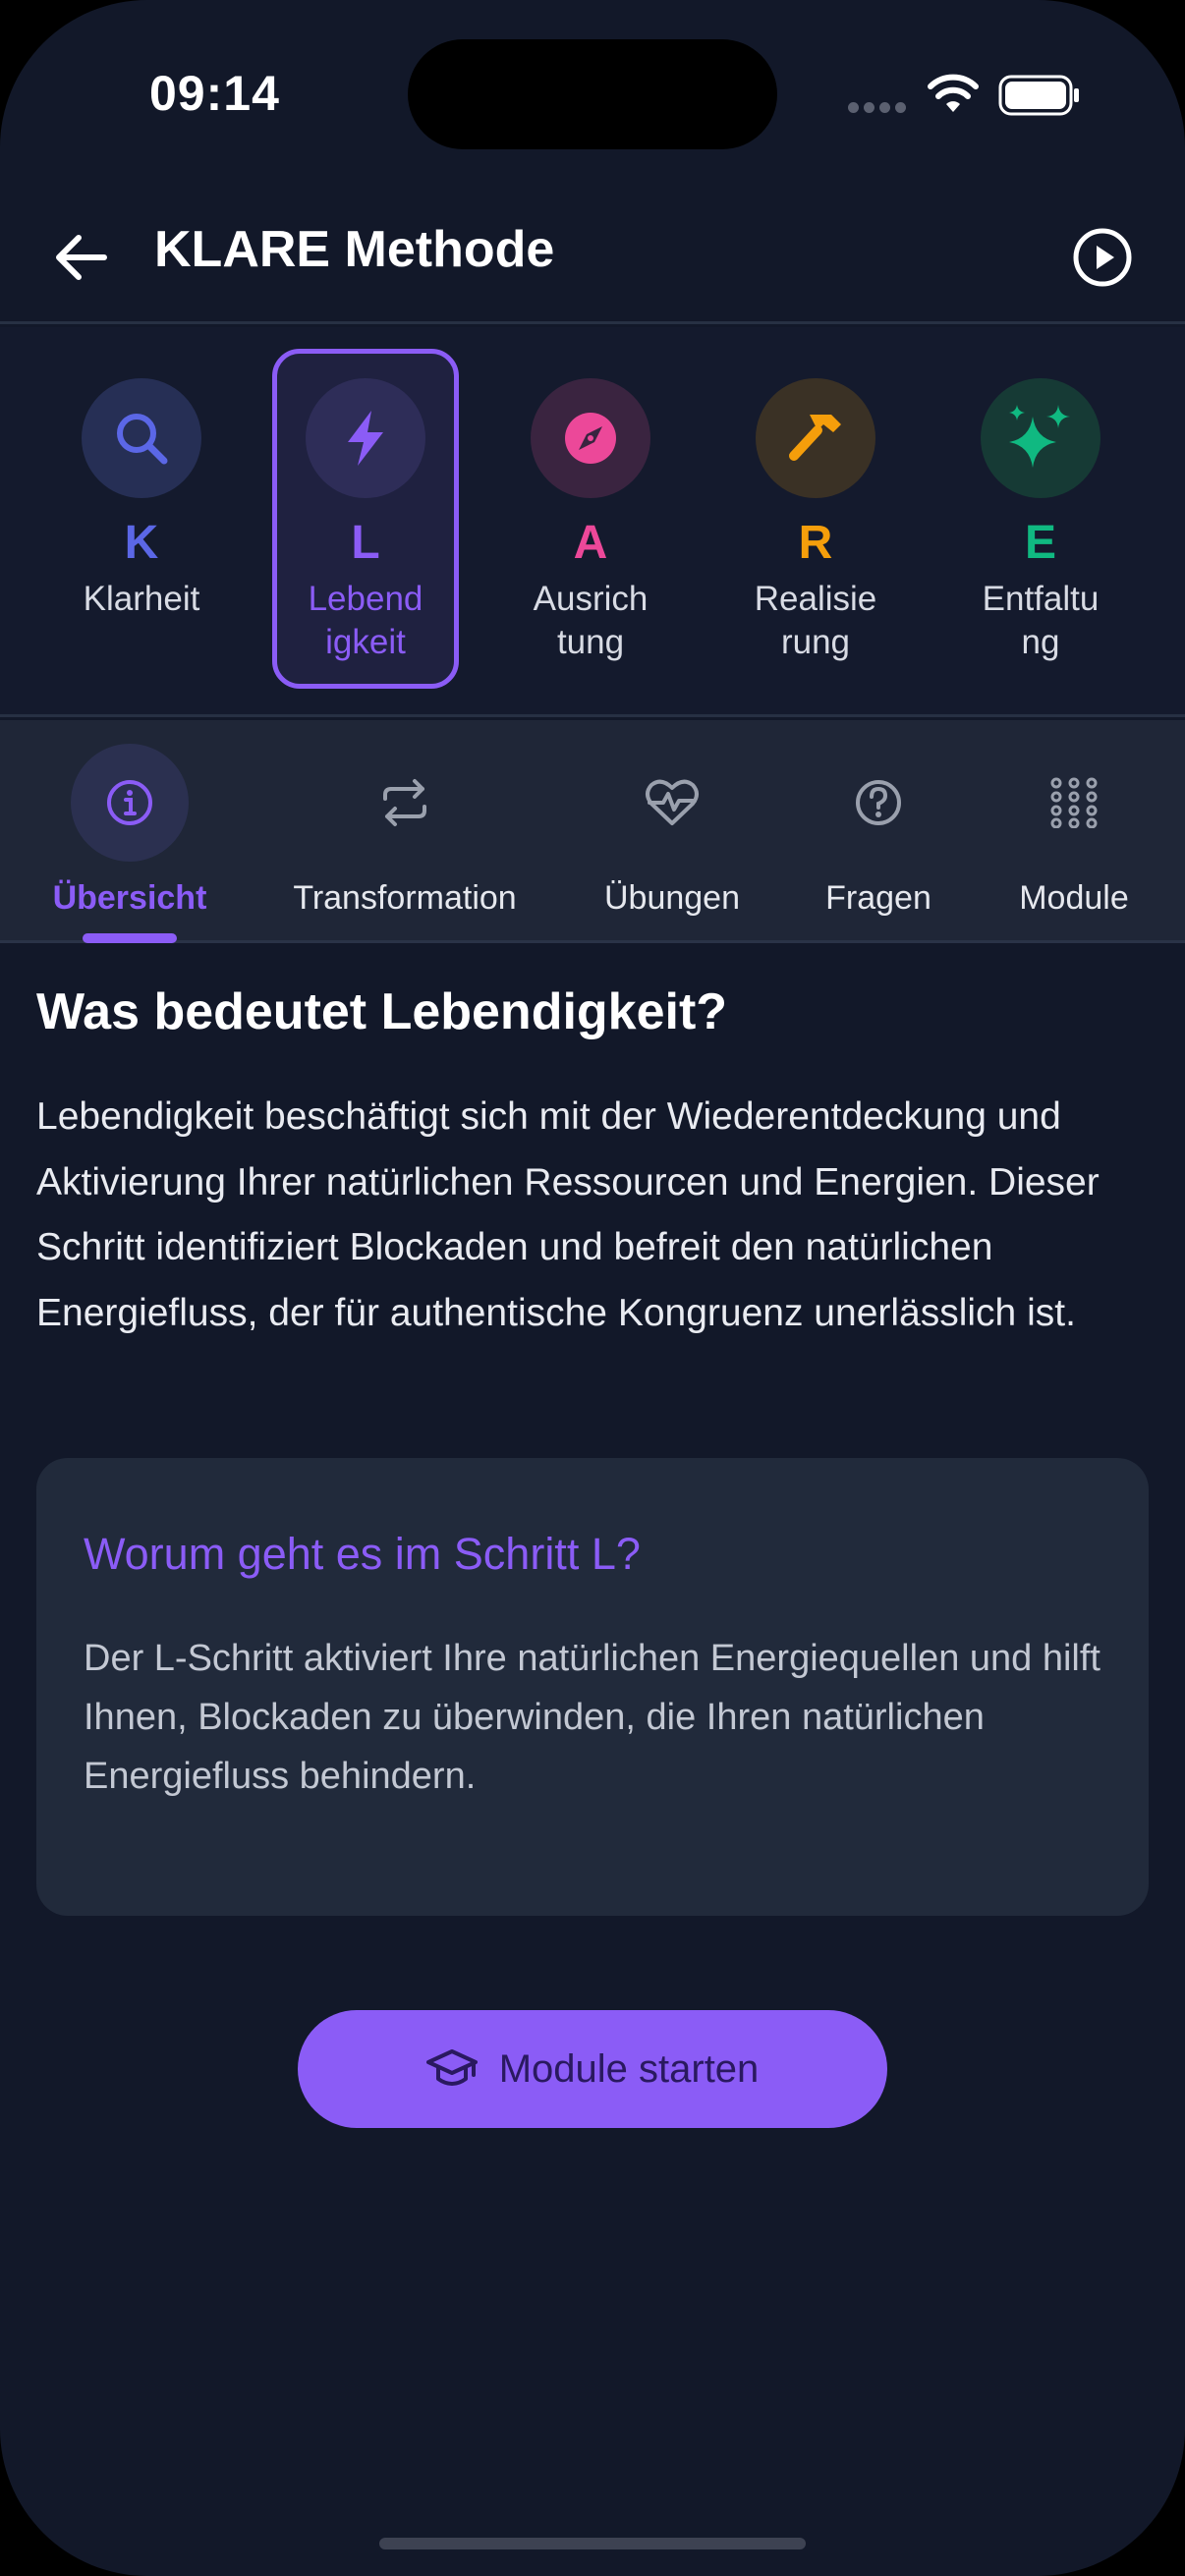  What do you see at coordinates (81, 257) in the screenshot?
I see `back-arrow-icon` at bounding box center [81, 257].